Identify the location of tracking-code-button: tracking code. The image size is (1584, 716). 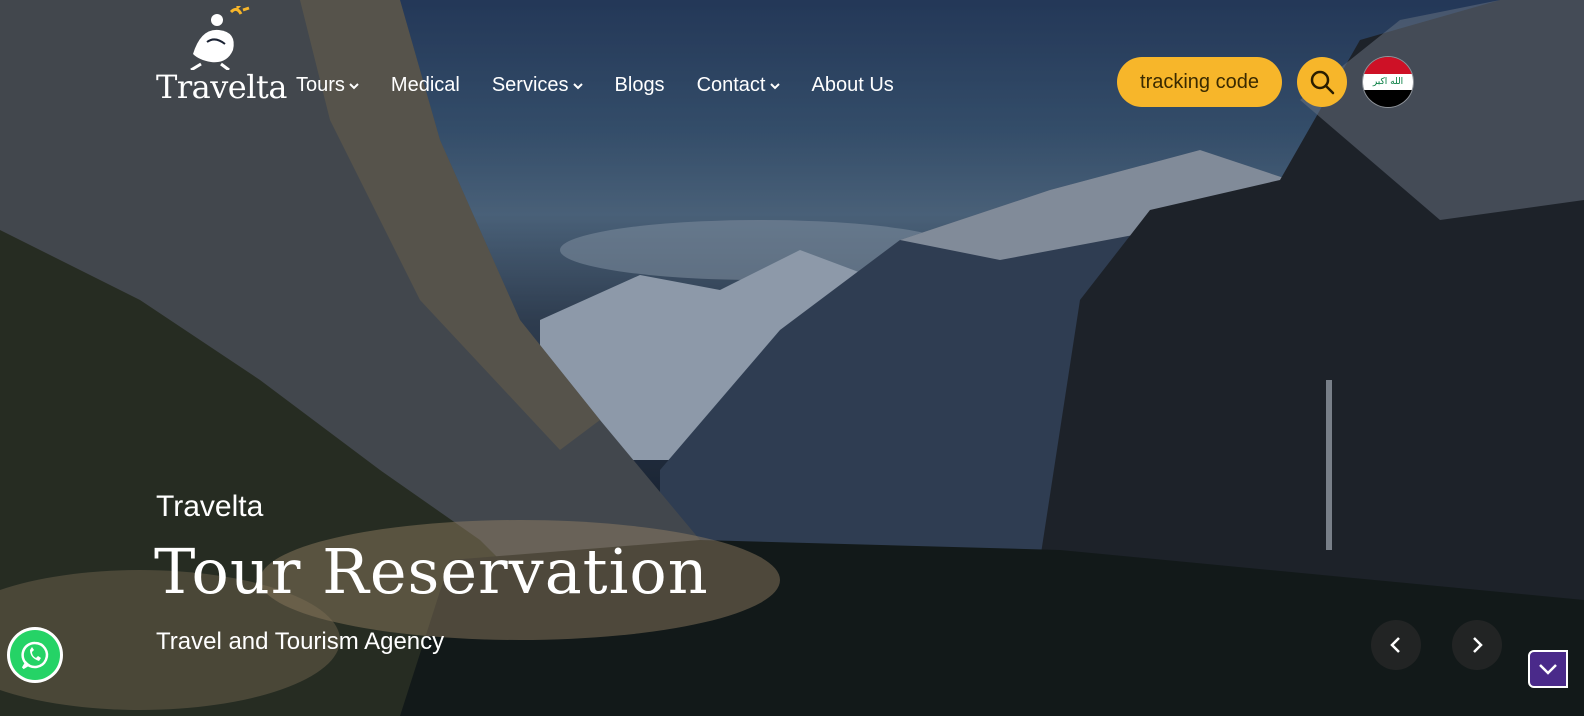
(1199, 82).